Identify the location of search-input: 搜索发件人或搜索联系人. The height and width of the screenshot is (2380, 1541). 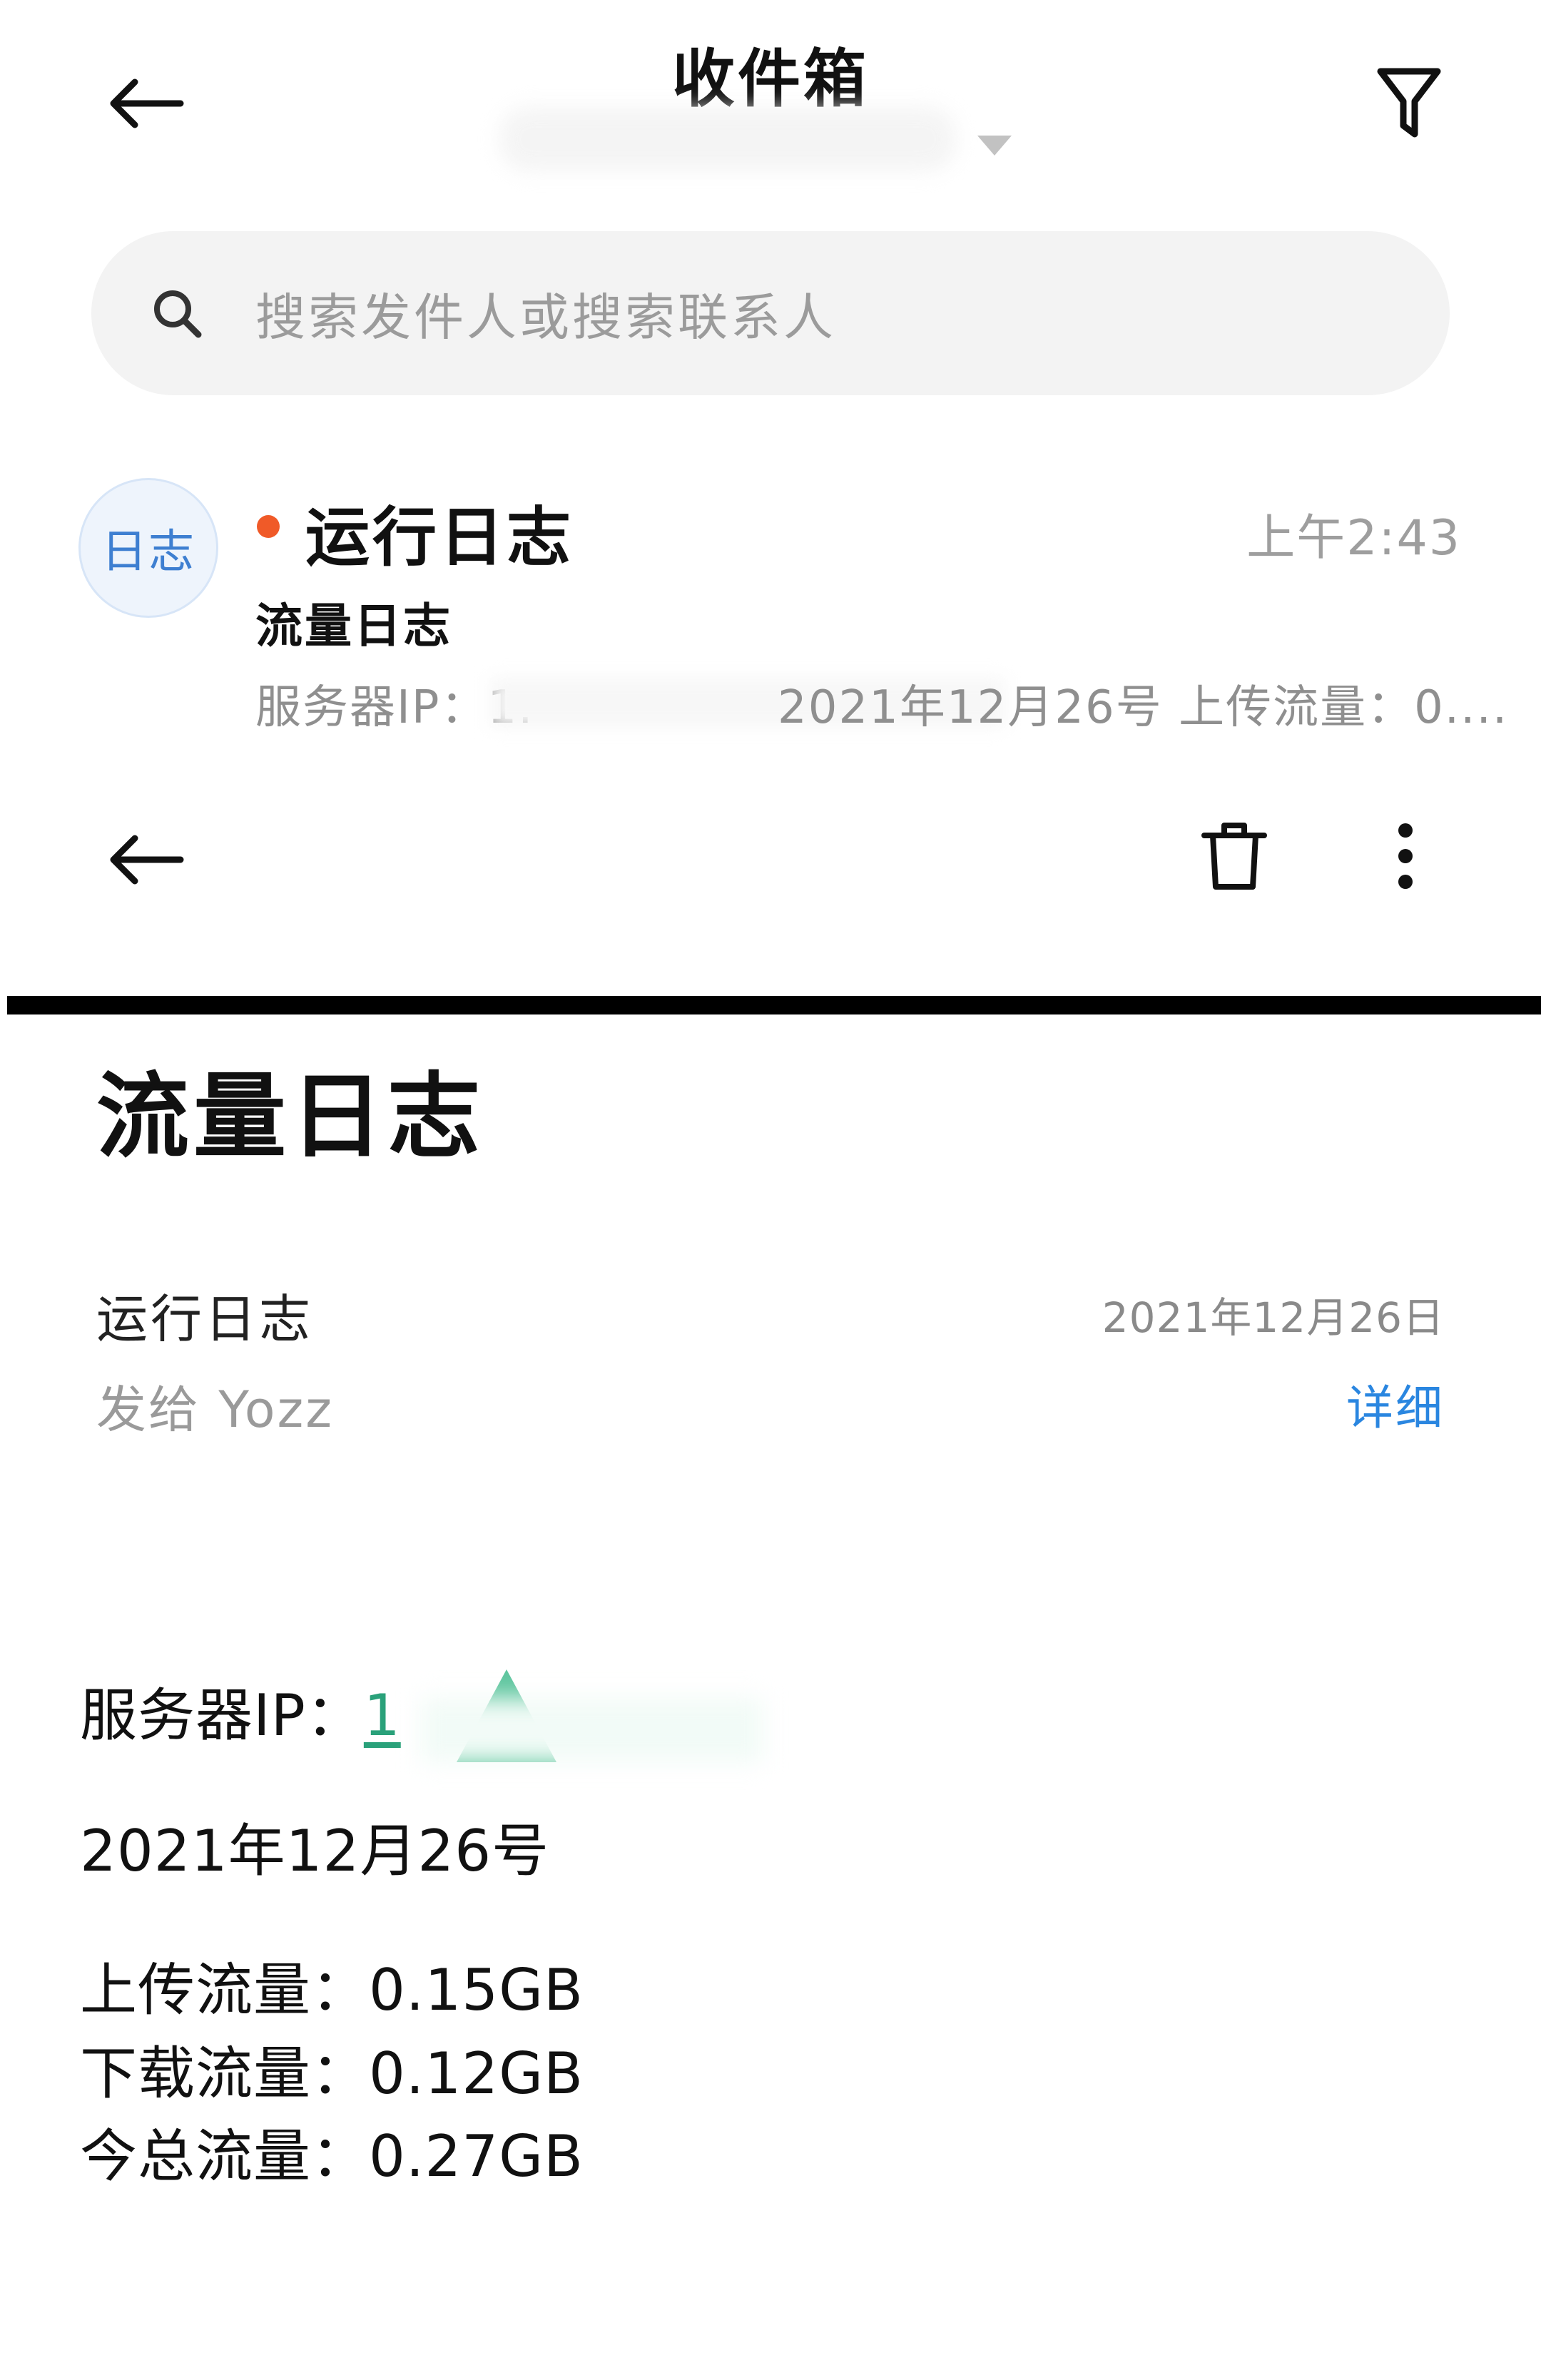
(545, 314).